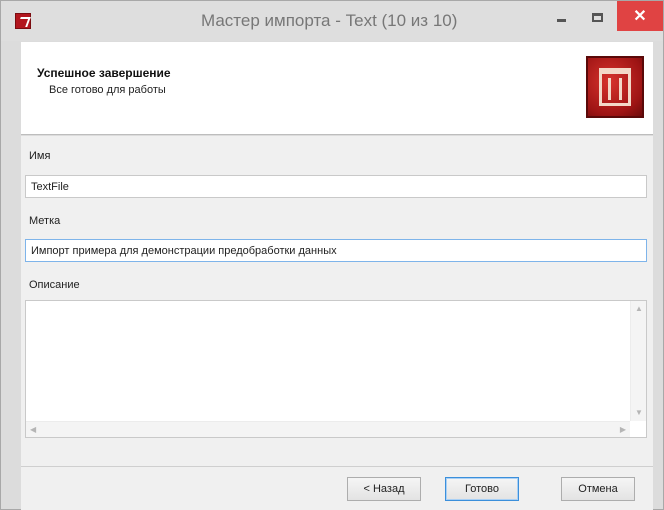  Describe the element at coordinates (598, 489) in the screenshot. I see `cancel-button: Отмена` at that location.